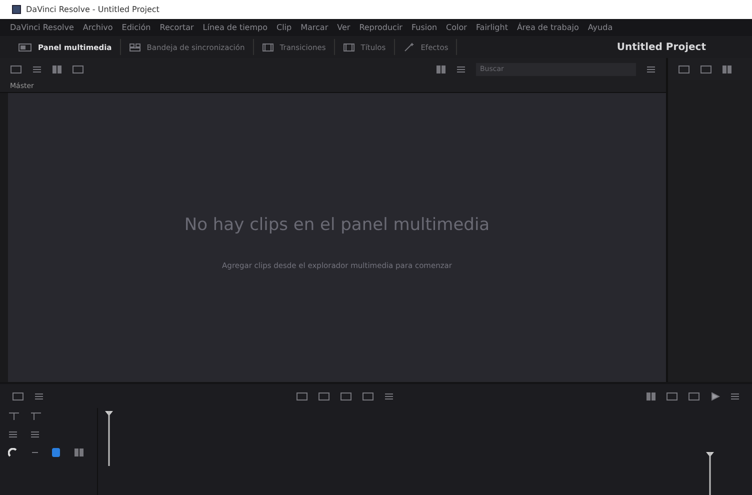 The height and width of the screenshot is (495, 752). Describe the element at coordinates (136, 27) in the screenshot. I see `menu-item: Edición` at that location.